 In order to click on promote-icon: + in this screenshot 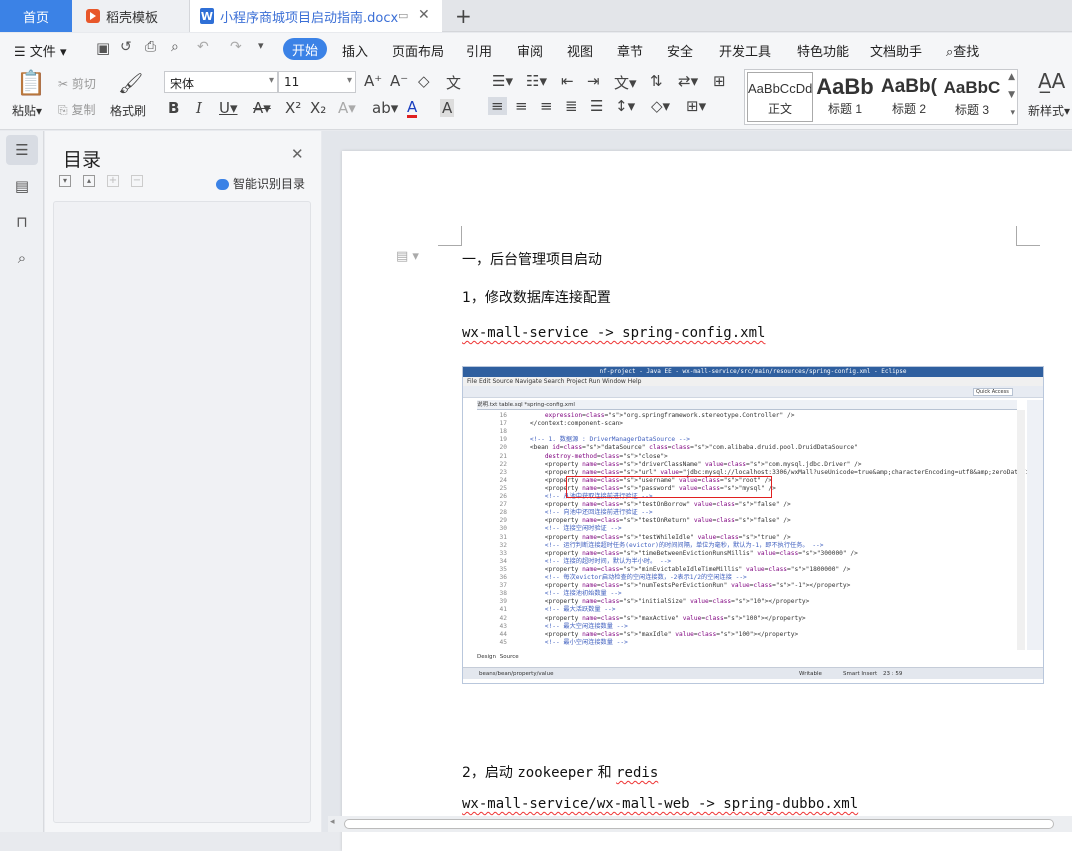, I will do `click(113, 181)`.